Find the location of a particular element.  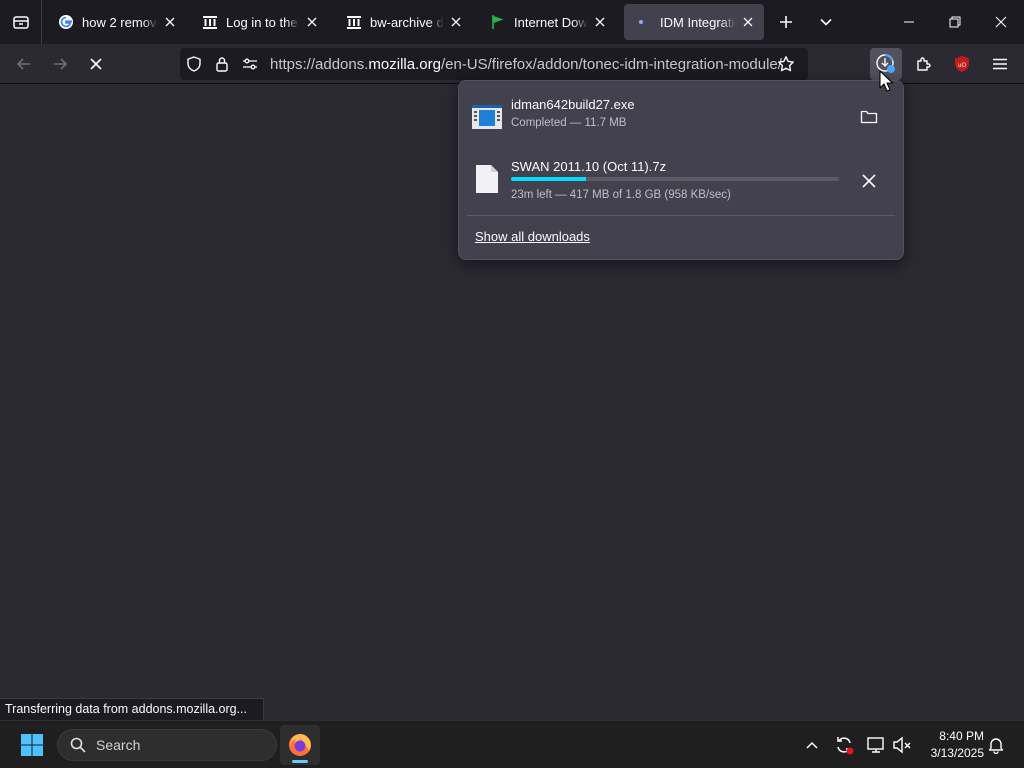

back-arrow-icon is located at coordinates (23, 64).